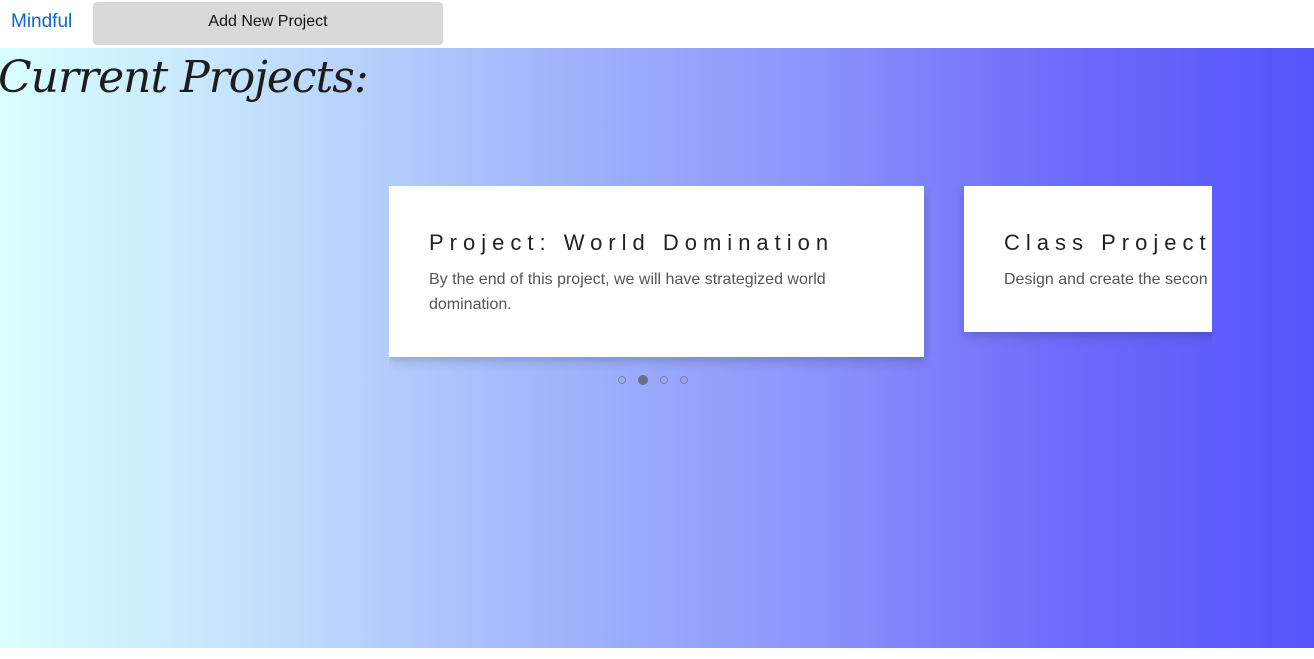 The image size is (1314, 659). Describe the element at coordinates (41, 22) in the screenshot. I see `brand-link: Mindful` at that location.